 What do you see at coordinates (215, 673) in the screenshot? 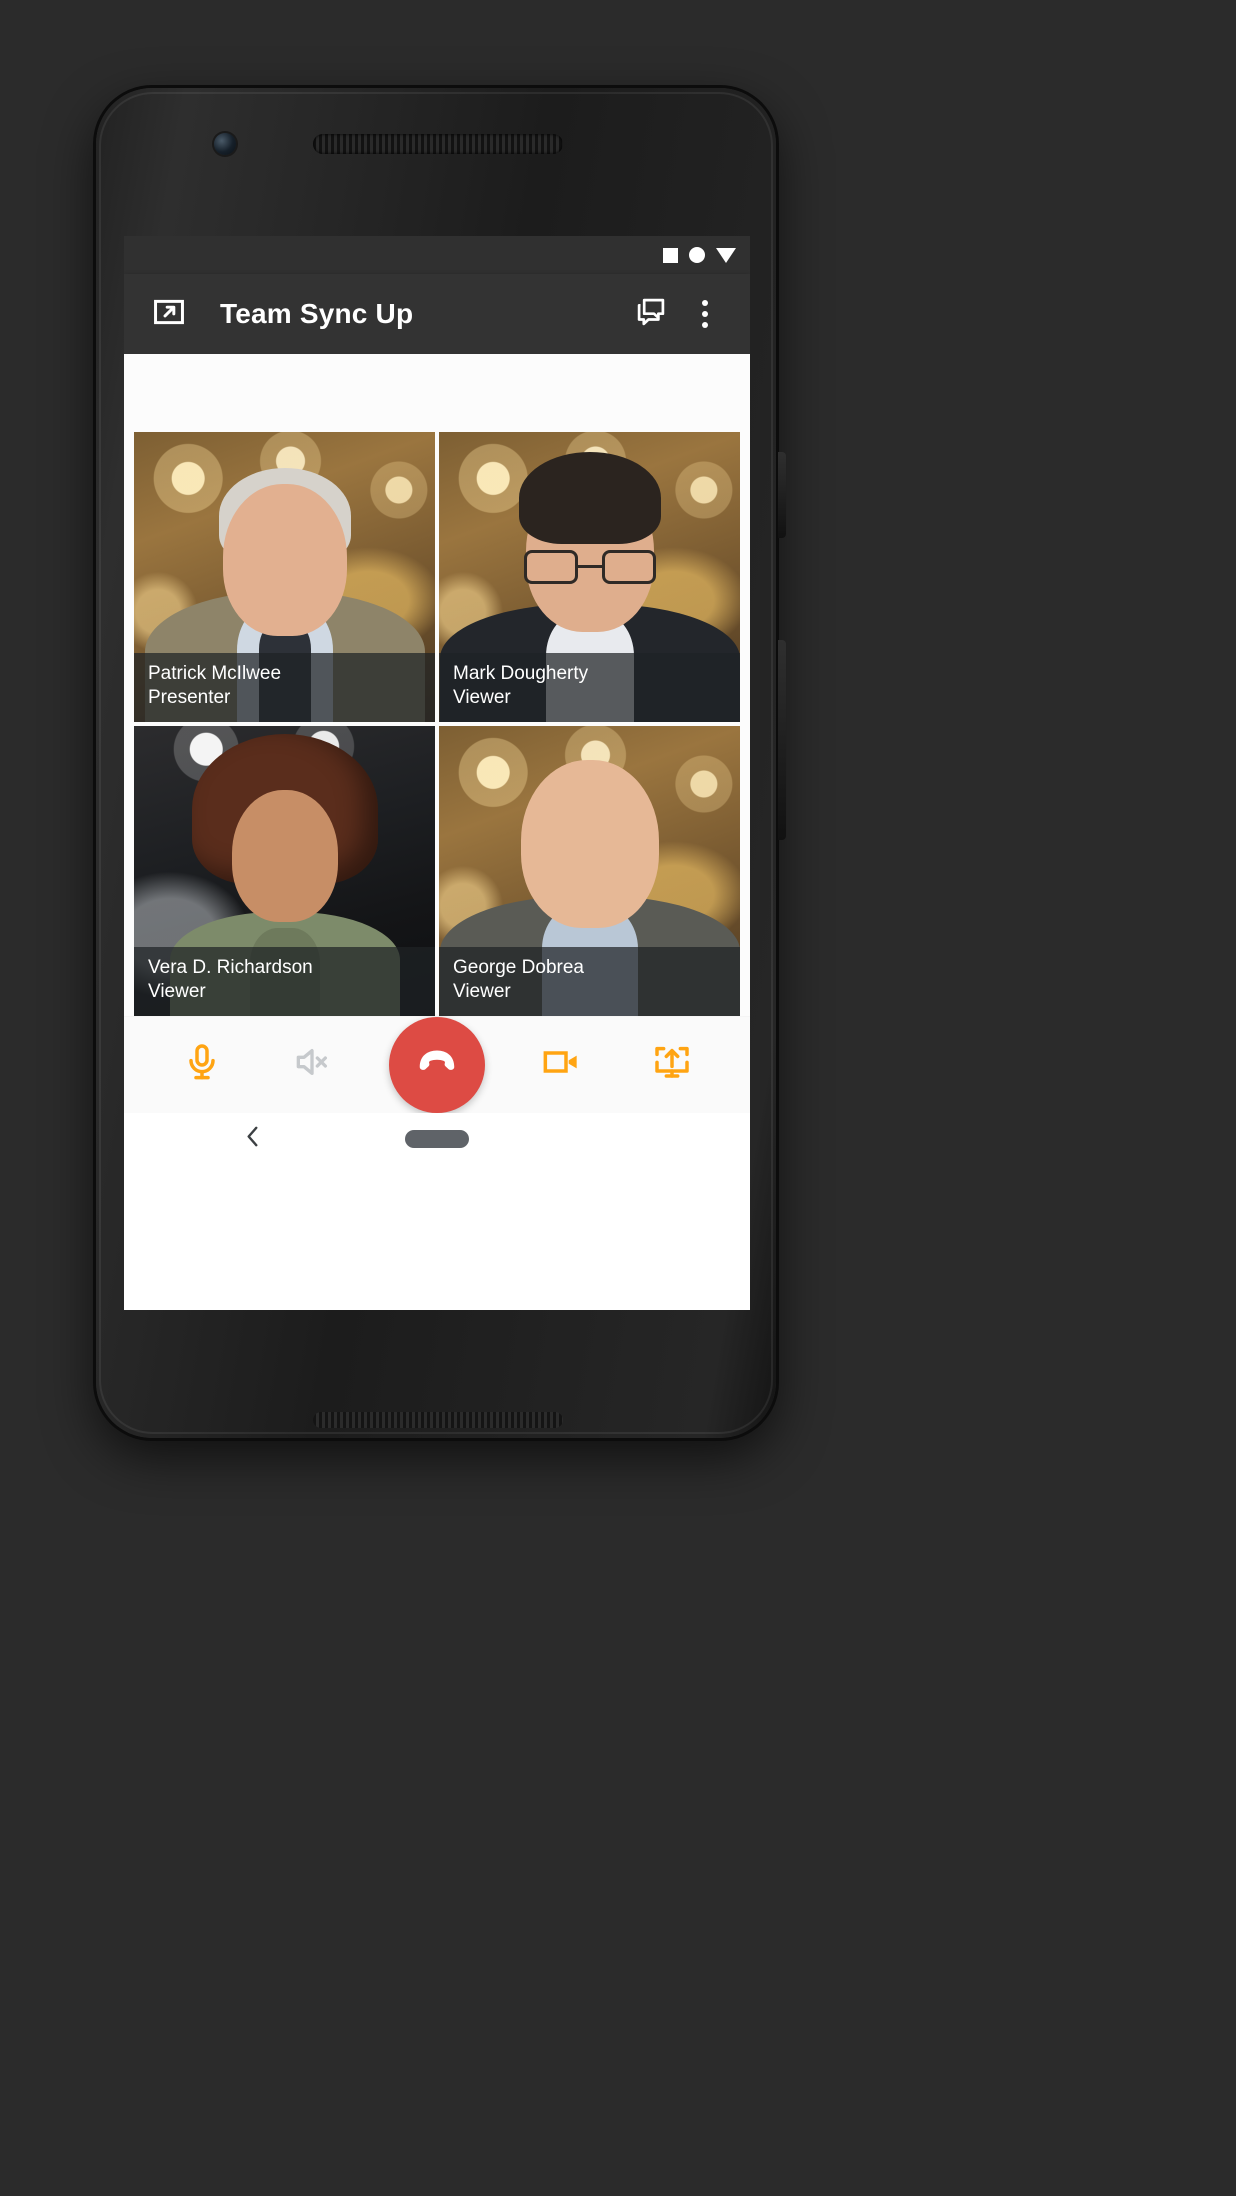
I see `participant-name: Patrick McIlwee` at bounding box center [215, 673].